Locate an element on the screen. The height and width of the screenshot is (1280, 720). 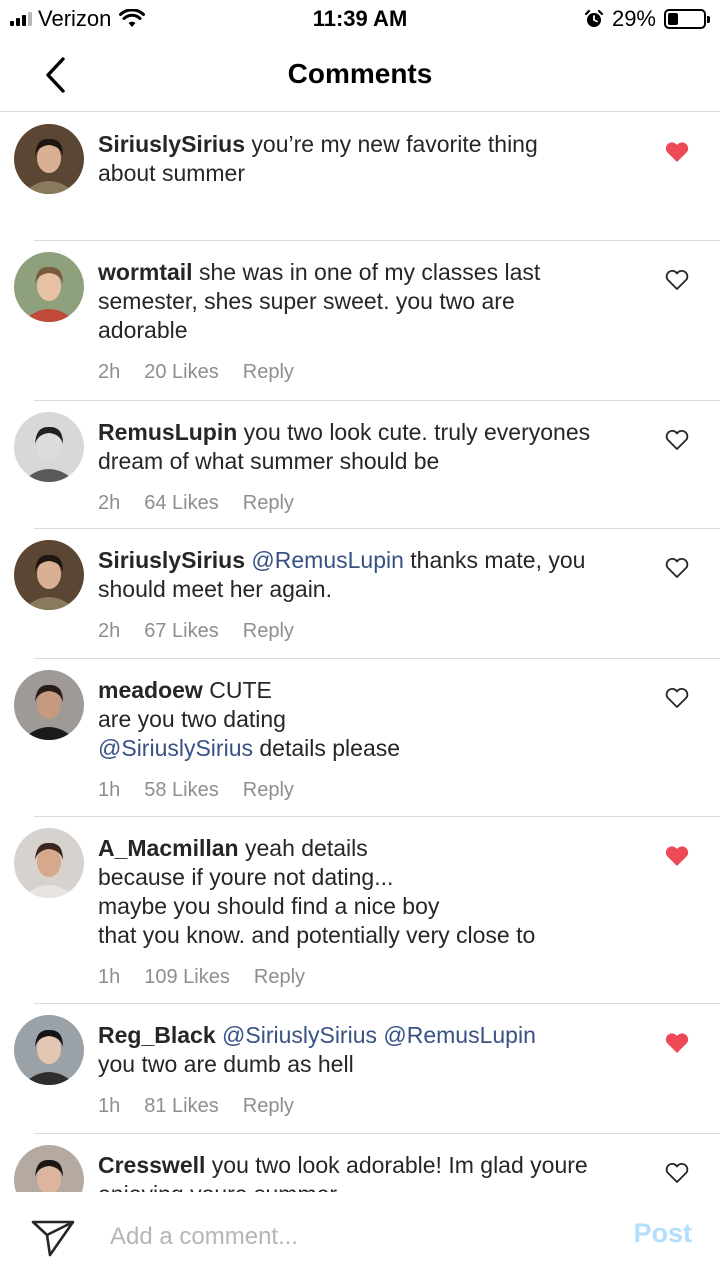
comment-username: wormtail is located at coordinates (145, 272).